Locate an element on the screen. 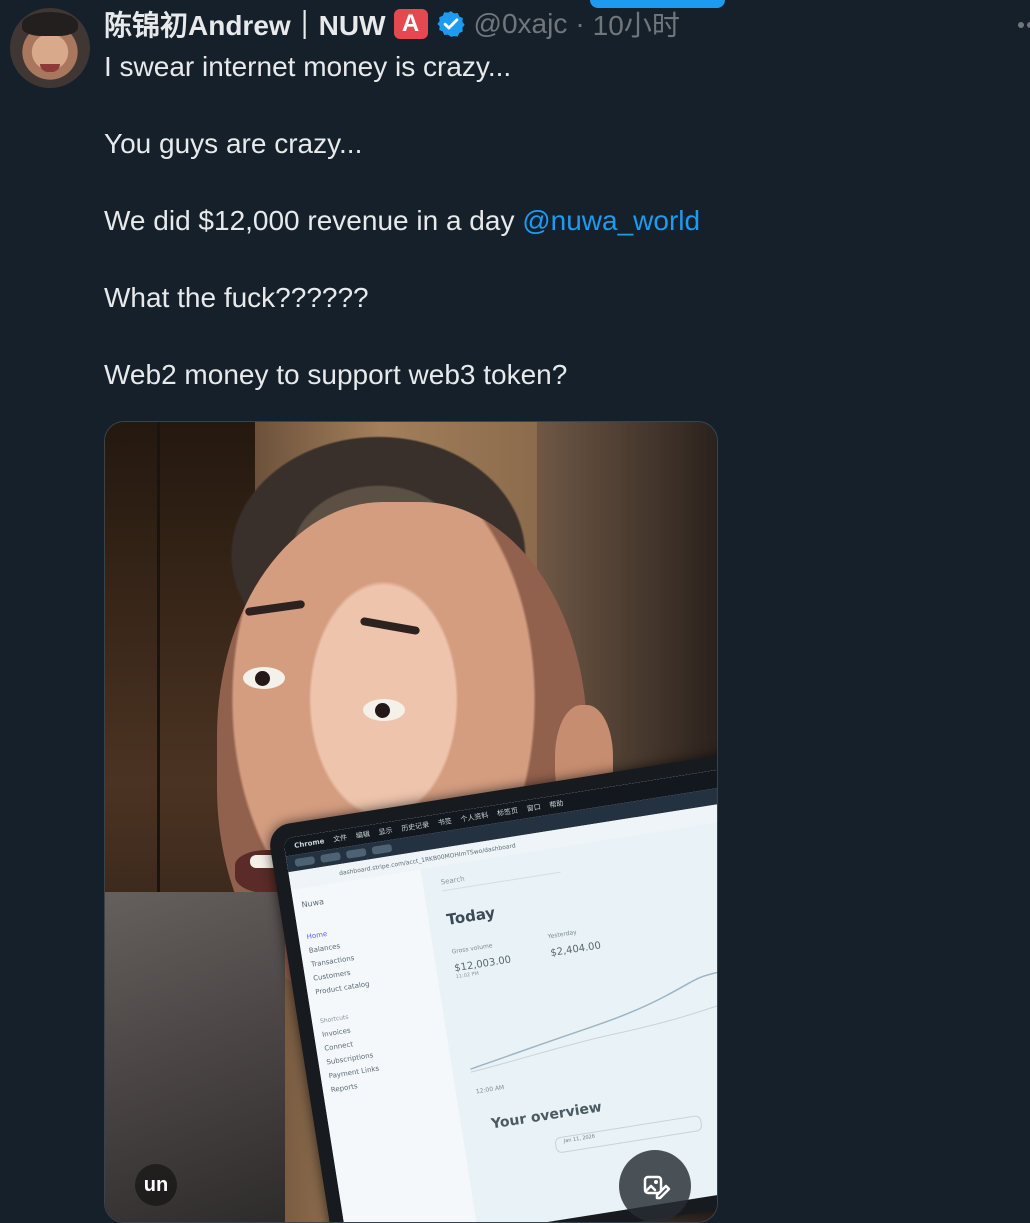 The width and height of the screenshot is (1030, 1223). graph-time: 12:00 AM is located at coordinates (490, 1090).